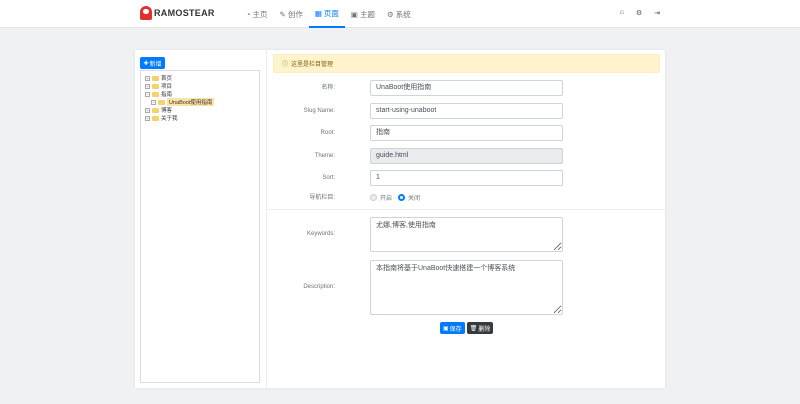 Image resolution: width=800 pixels, height=404 pixels. Describe the element at coordinates (363, 14) in the screenshot. I see `nav-theme: ▣ 主题` at that location.